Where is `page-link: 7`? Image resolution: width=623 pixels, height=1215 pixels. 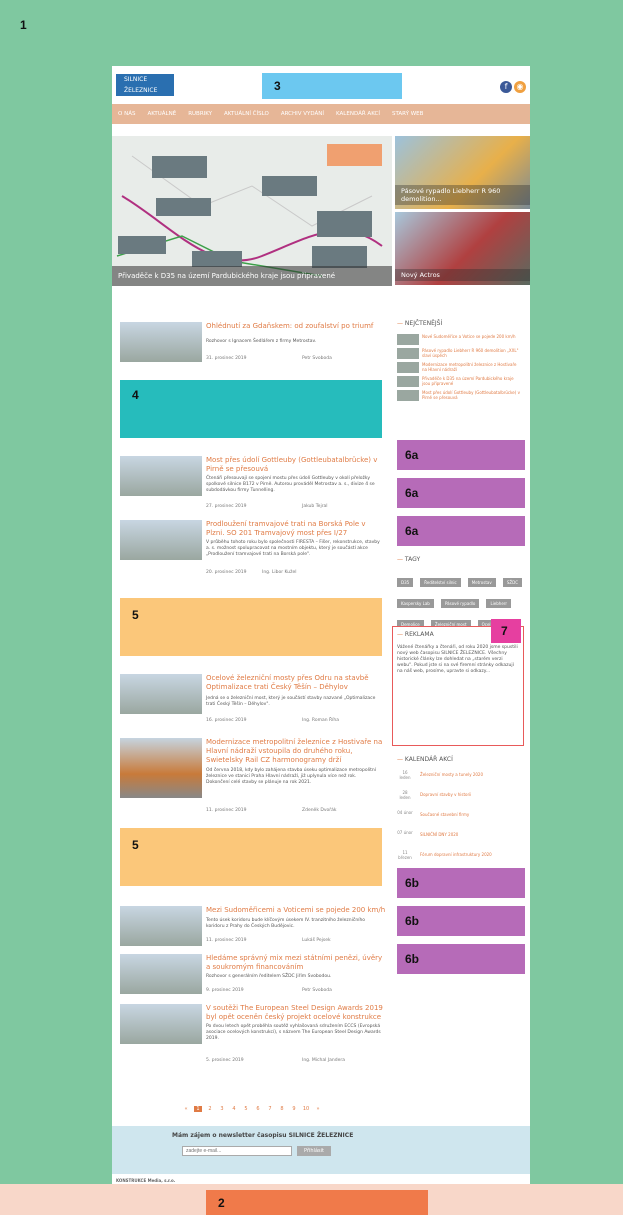 page-link: 7 is located at coordinates (270, 1109).